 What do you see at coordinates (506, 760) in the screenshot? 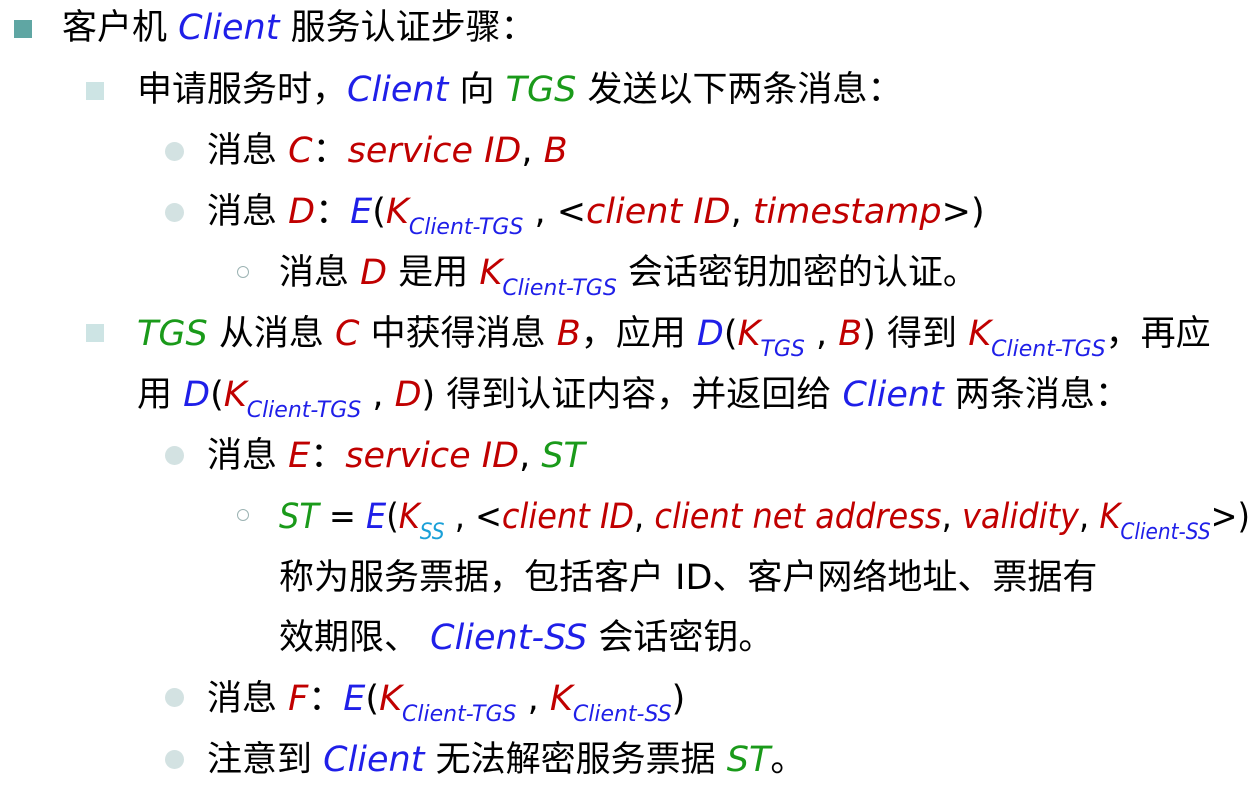
I see `item-note-client-cannot-decrypt: 注意到 Client 无法解密服务票据 ST。` at bounding box center [506, 760].